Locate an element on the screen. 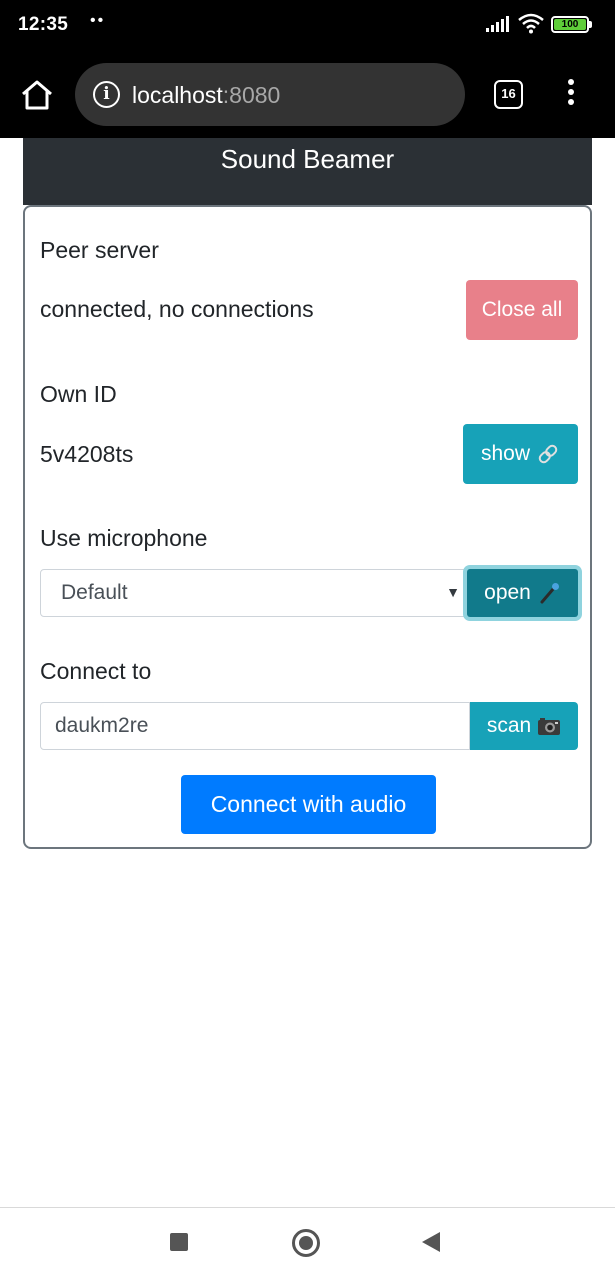 The width and height of the screenshot is (615, 1280). page-title: Sound Beamer is located at coordinates (307, 171).